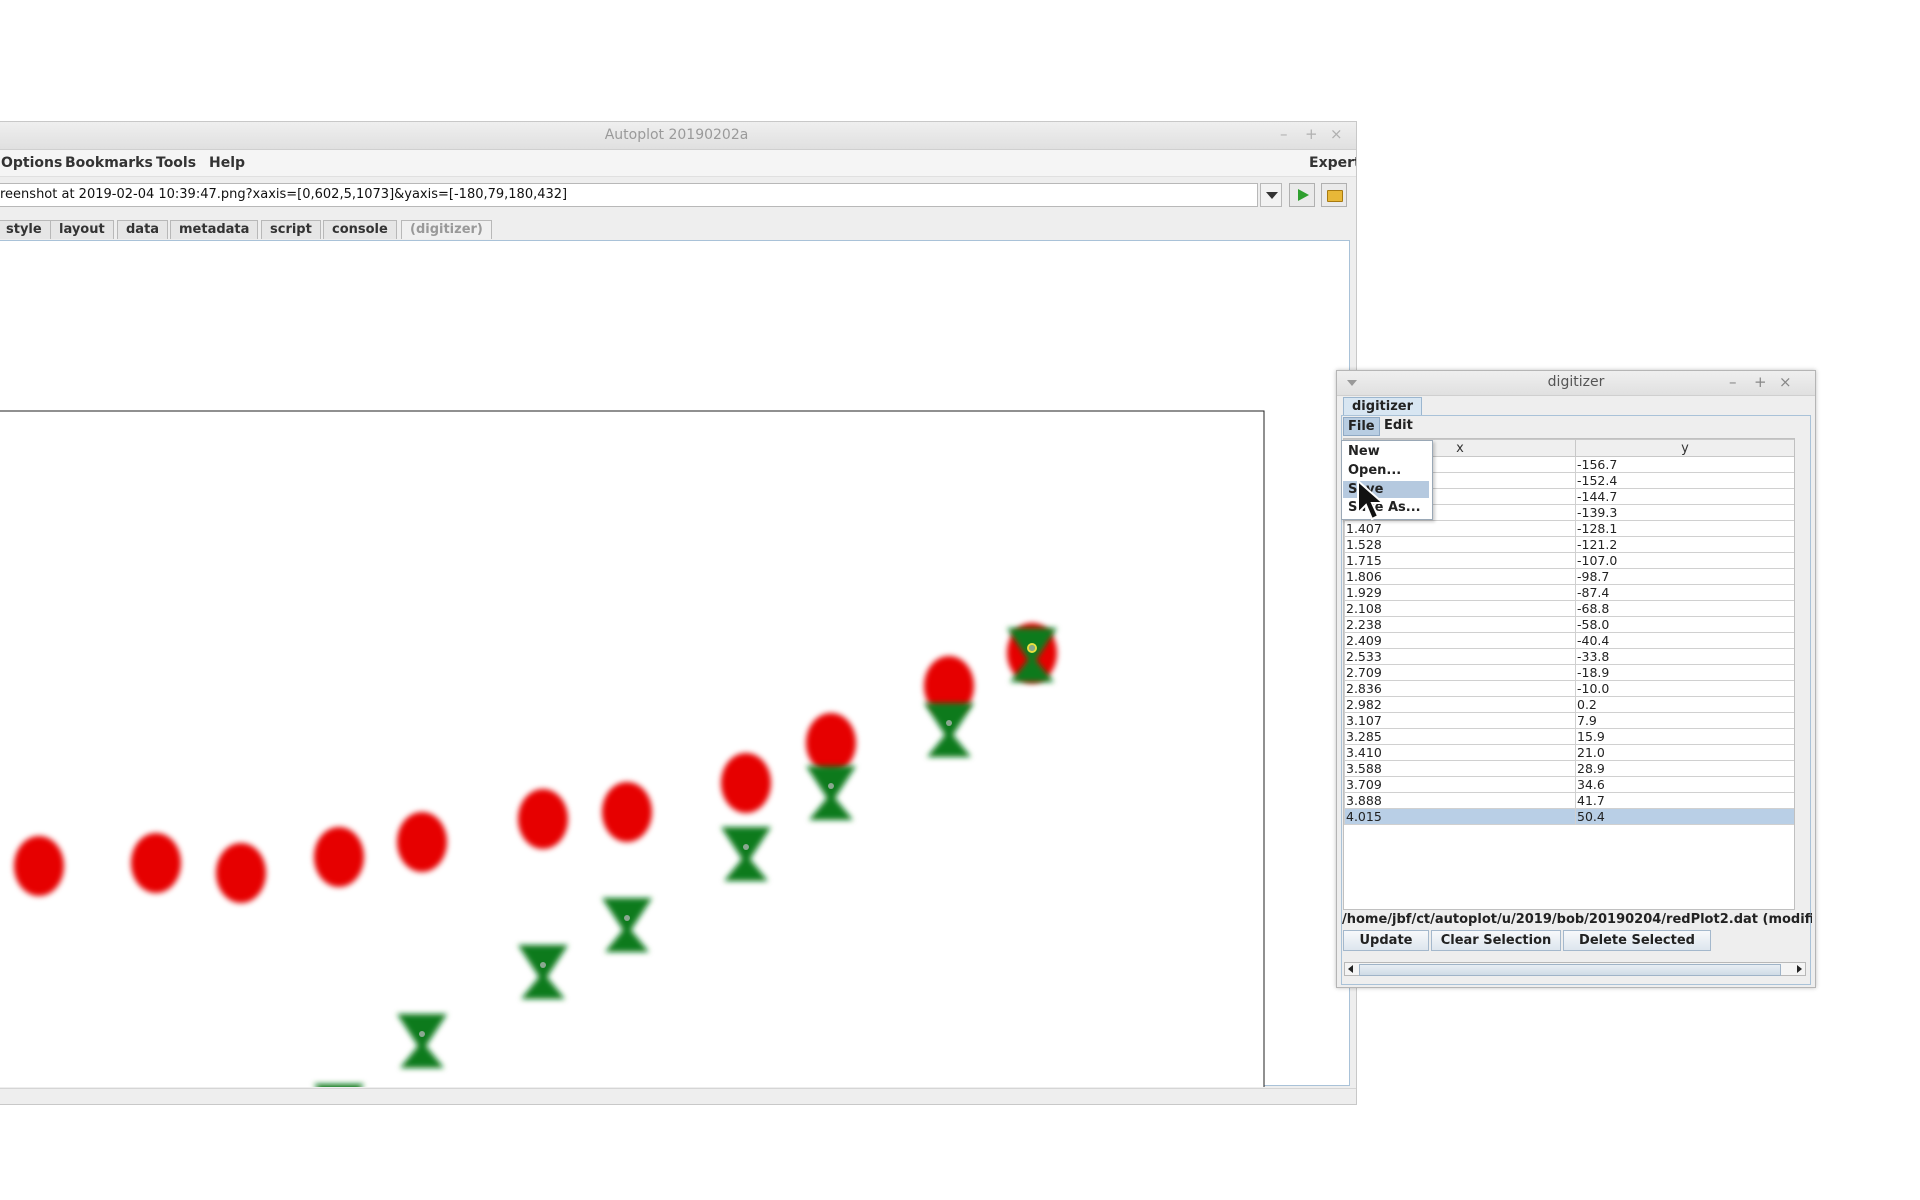 The width and height of the screenshot is (1920, 1200). I want to click on table-row: 3.410 21.0, so click(1569, 752).